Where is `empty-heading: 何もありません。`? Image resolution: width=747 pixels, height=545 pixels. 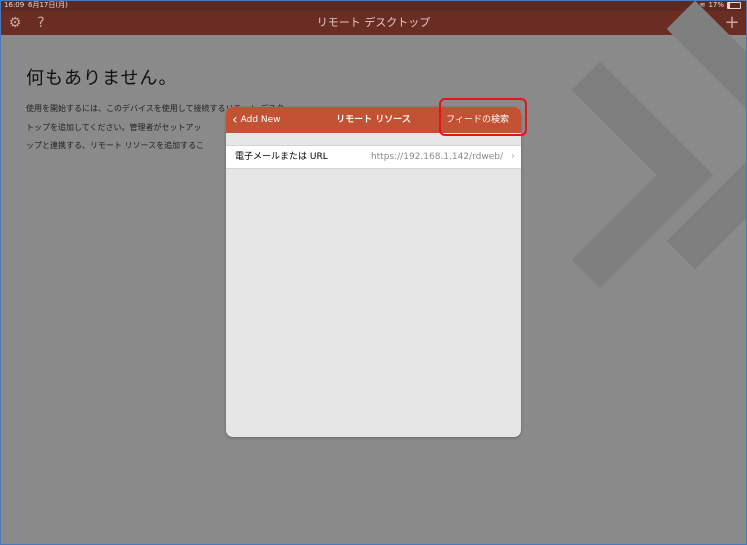
empty-heading: 何もありません。 is located at coordinates (102, 78).